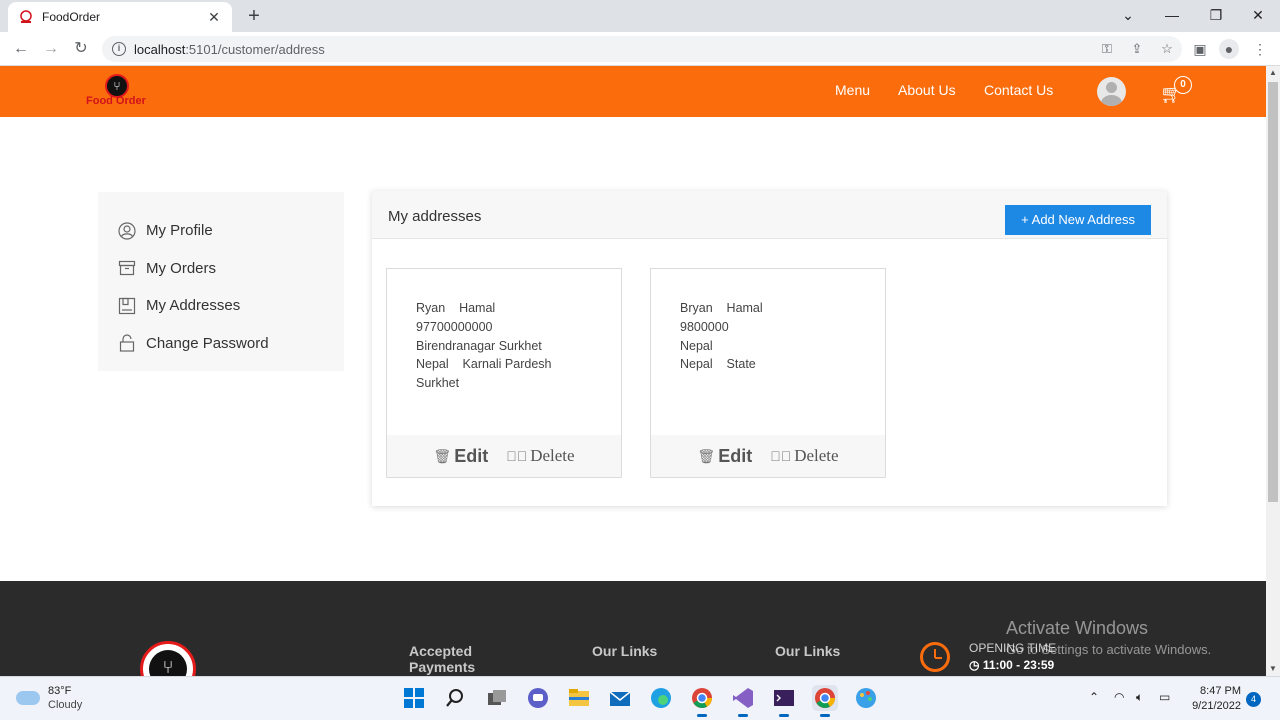  Describe the element at coordinates (168, 663) in the screenshot. I see `fork-knife-icon: ⑂` at that location.